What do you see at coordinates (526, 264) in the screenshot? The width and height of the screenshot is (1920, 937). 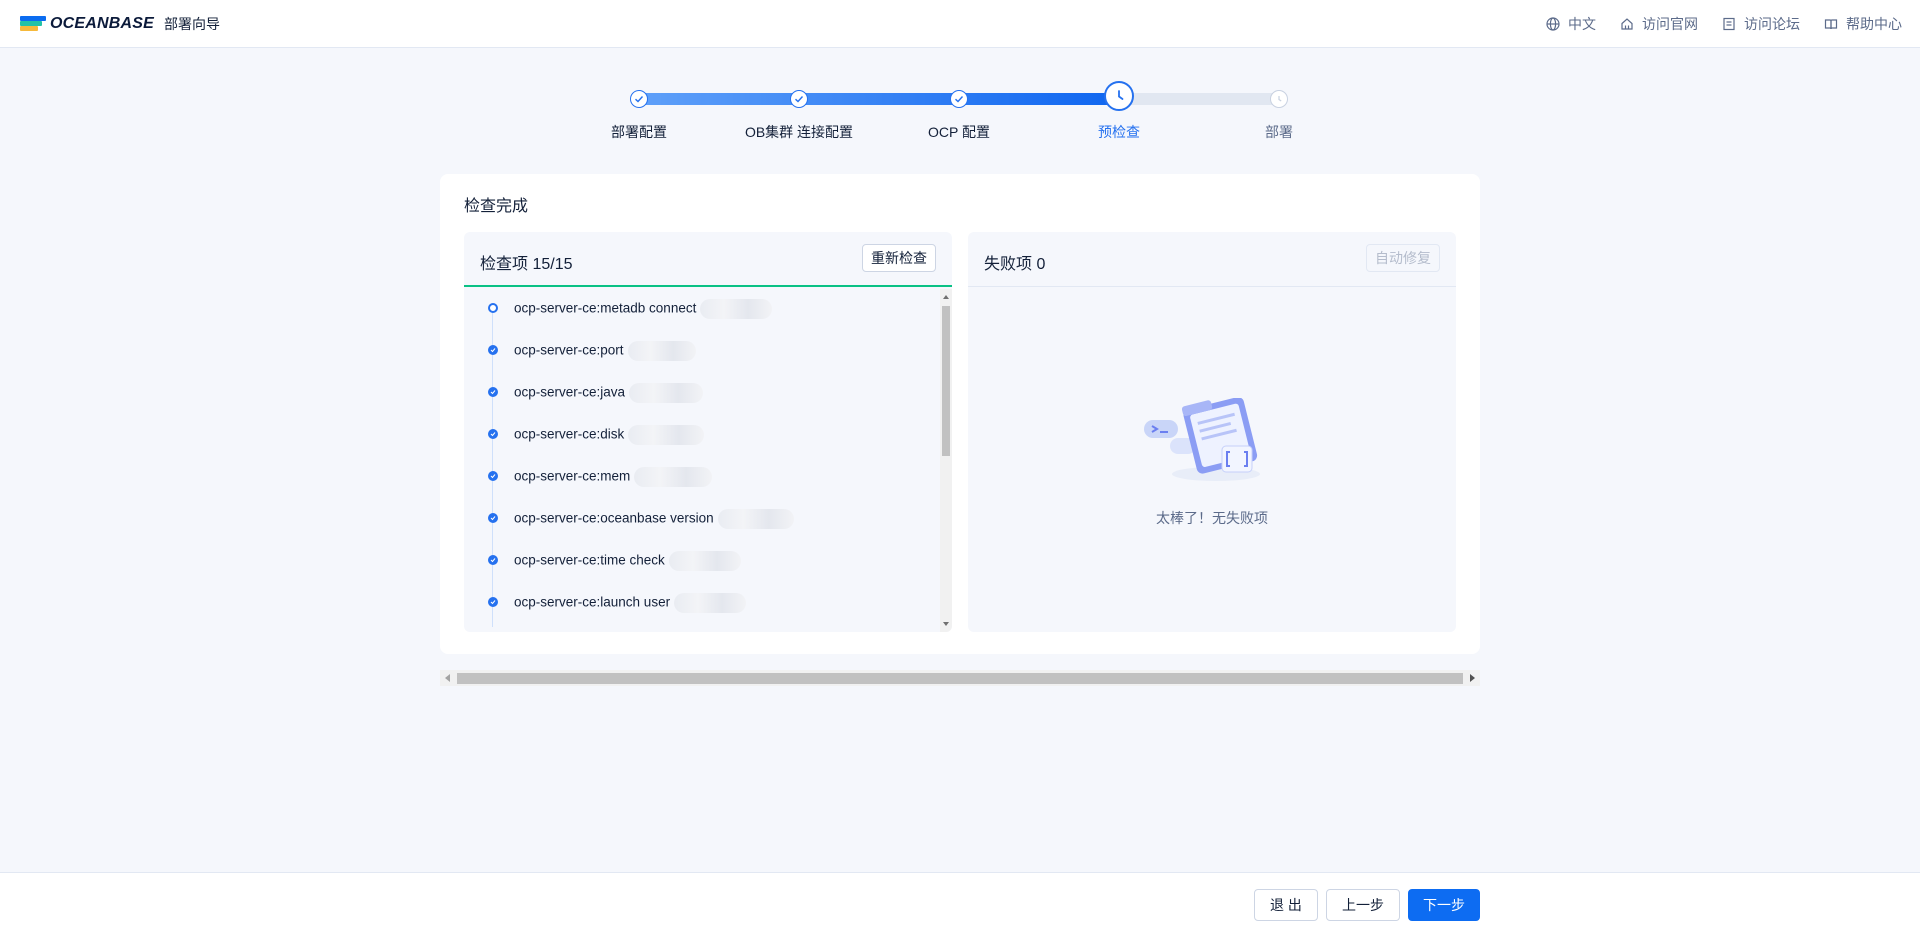 I see `check-items-title: 检查项 15/15` at bounding box center [526, 264].